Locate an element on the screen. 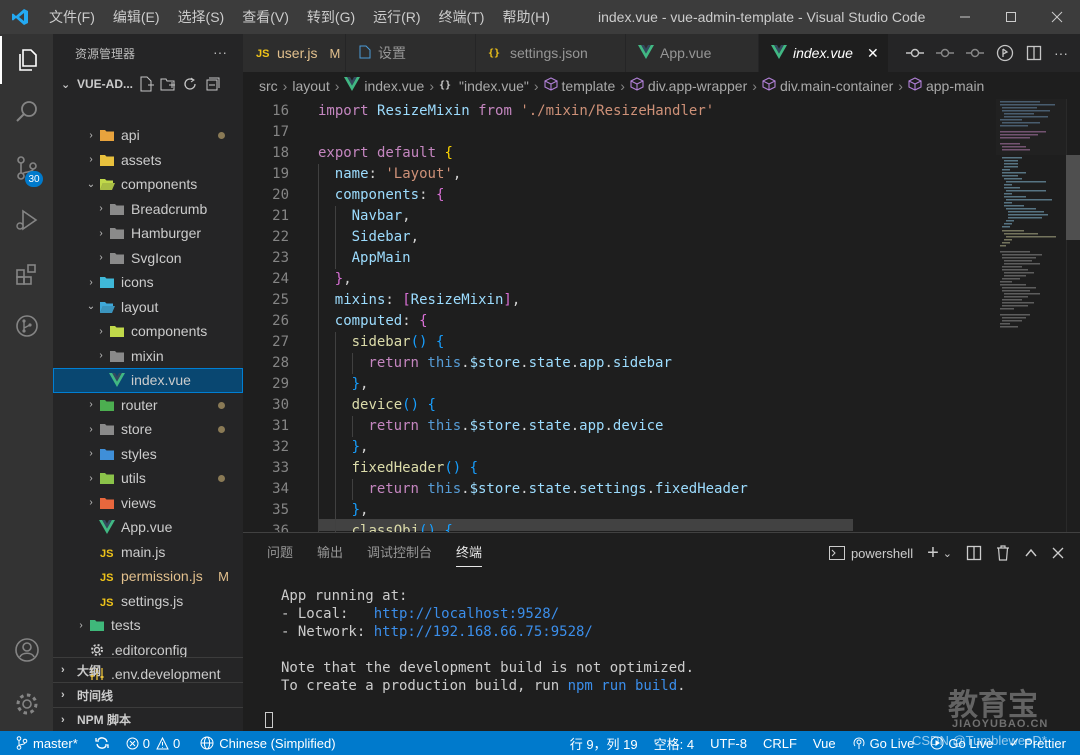 The image size is (1080, 755). run-debug-icon is located at coordinates (26, 220).